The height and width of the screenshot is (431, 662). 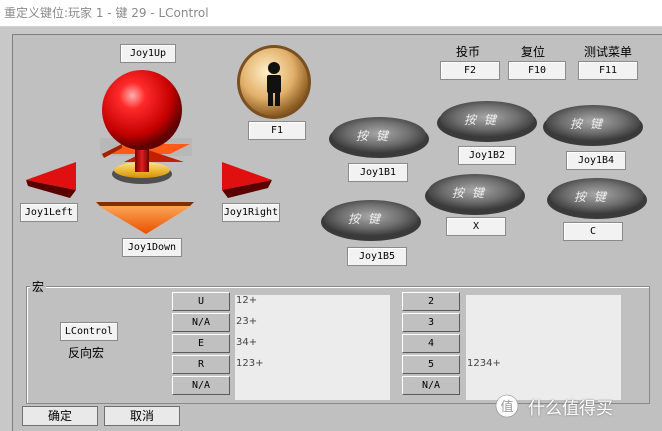 What do you see at coordinates (89, 331) in the screenshot?
I see `macro-key-field: LControl` at bounding box center [89, 331].